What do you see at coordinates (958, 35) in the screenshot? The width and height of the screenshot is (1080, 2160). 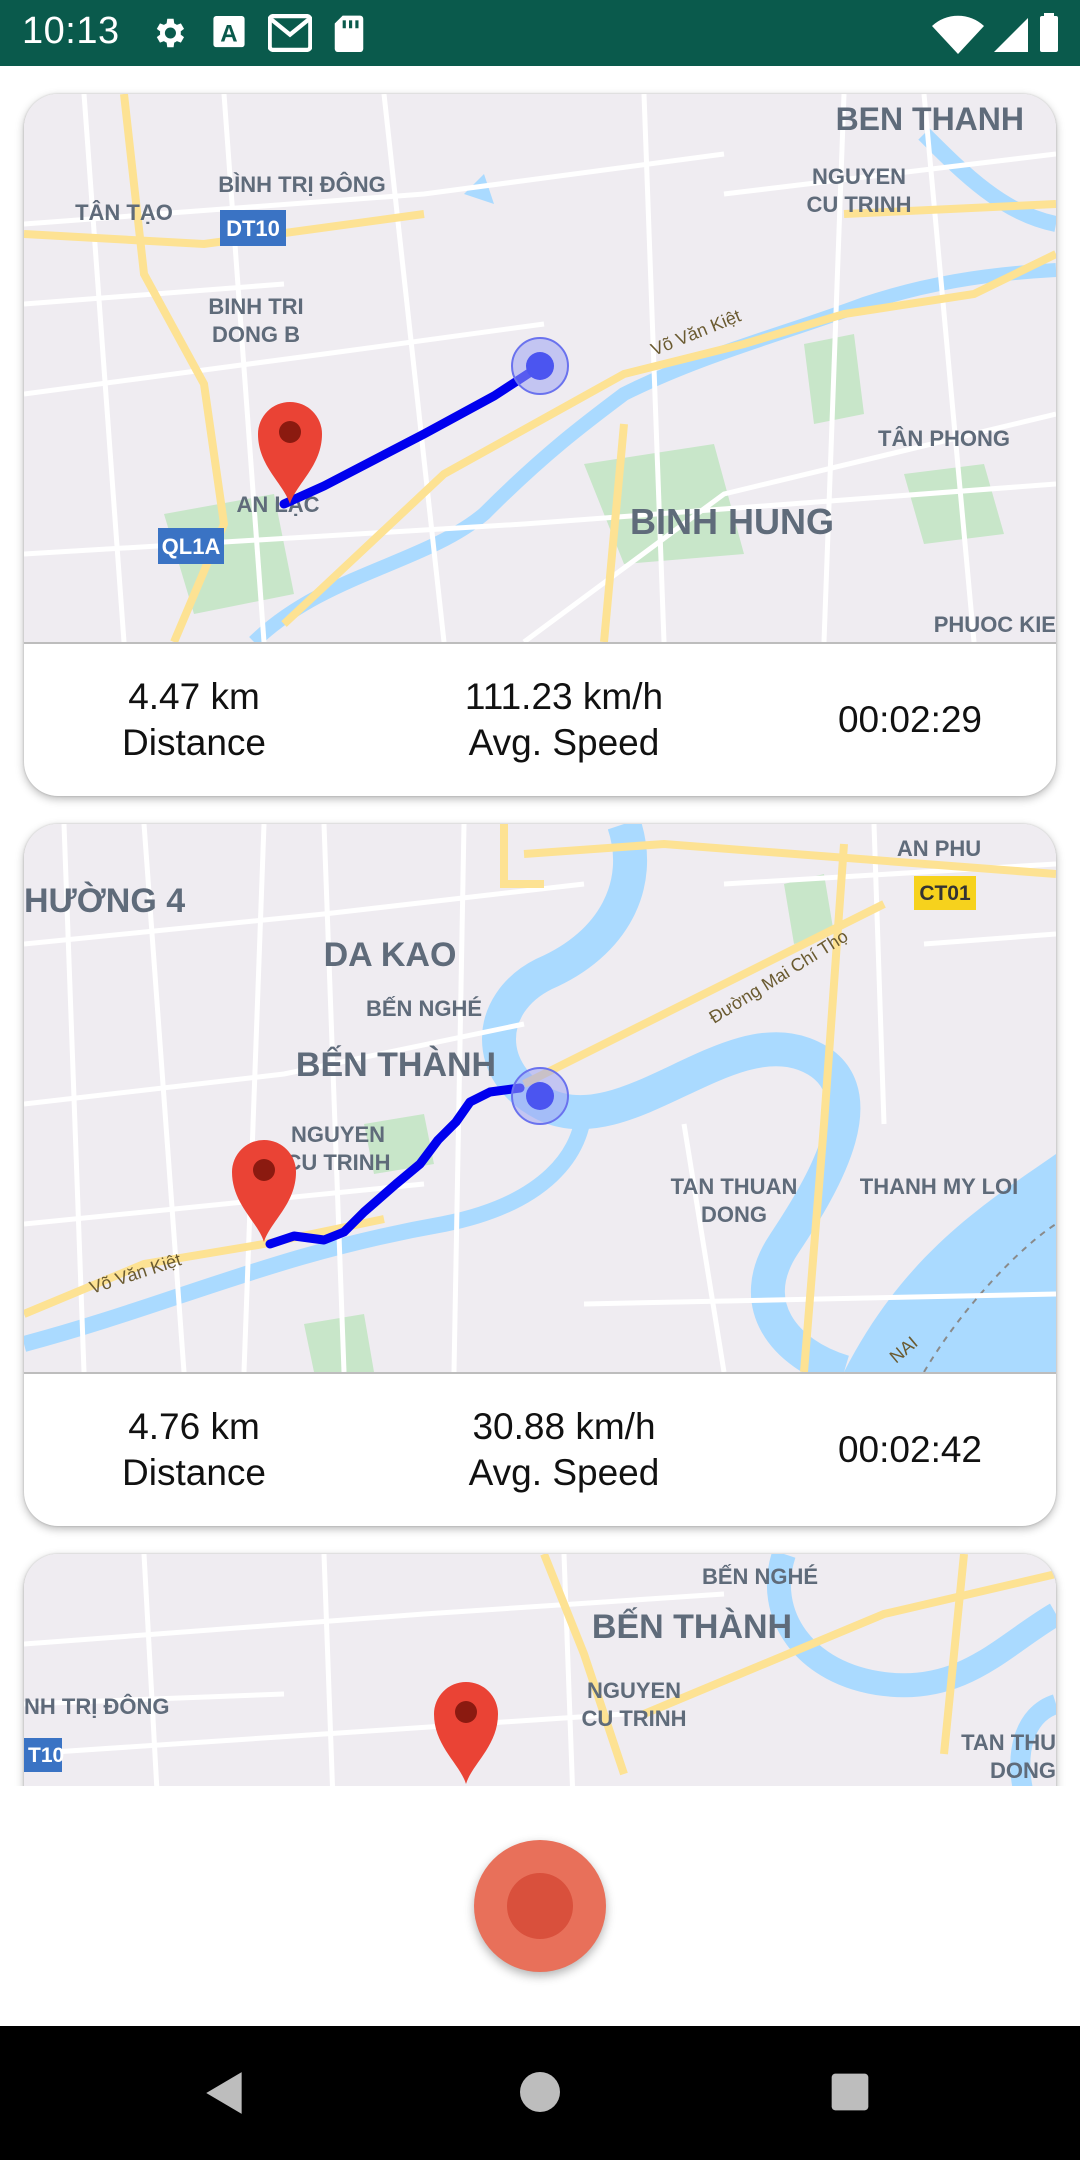 I see `wifi-icon` at bounding box center [958, 35].